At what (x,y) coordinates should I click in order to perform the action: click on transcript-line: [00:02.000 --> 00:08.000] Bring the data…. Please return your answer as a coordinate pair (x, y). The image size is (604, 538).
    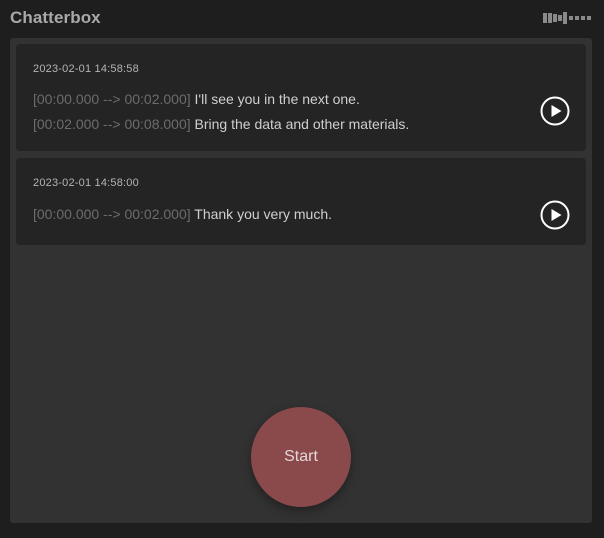
    Looking at the image, I should click on (221, 124).